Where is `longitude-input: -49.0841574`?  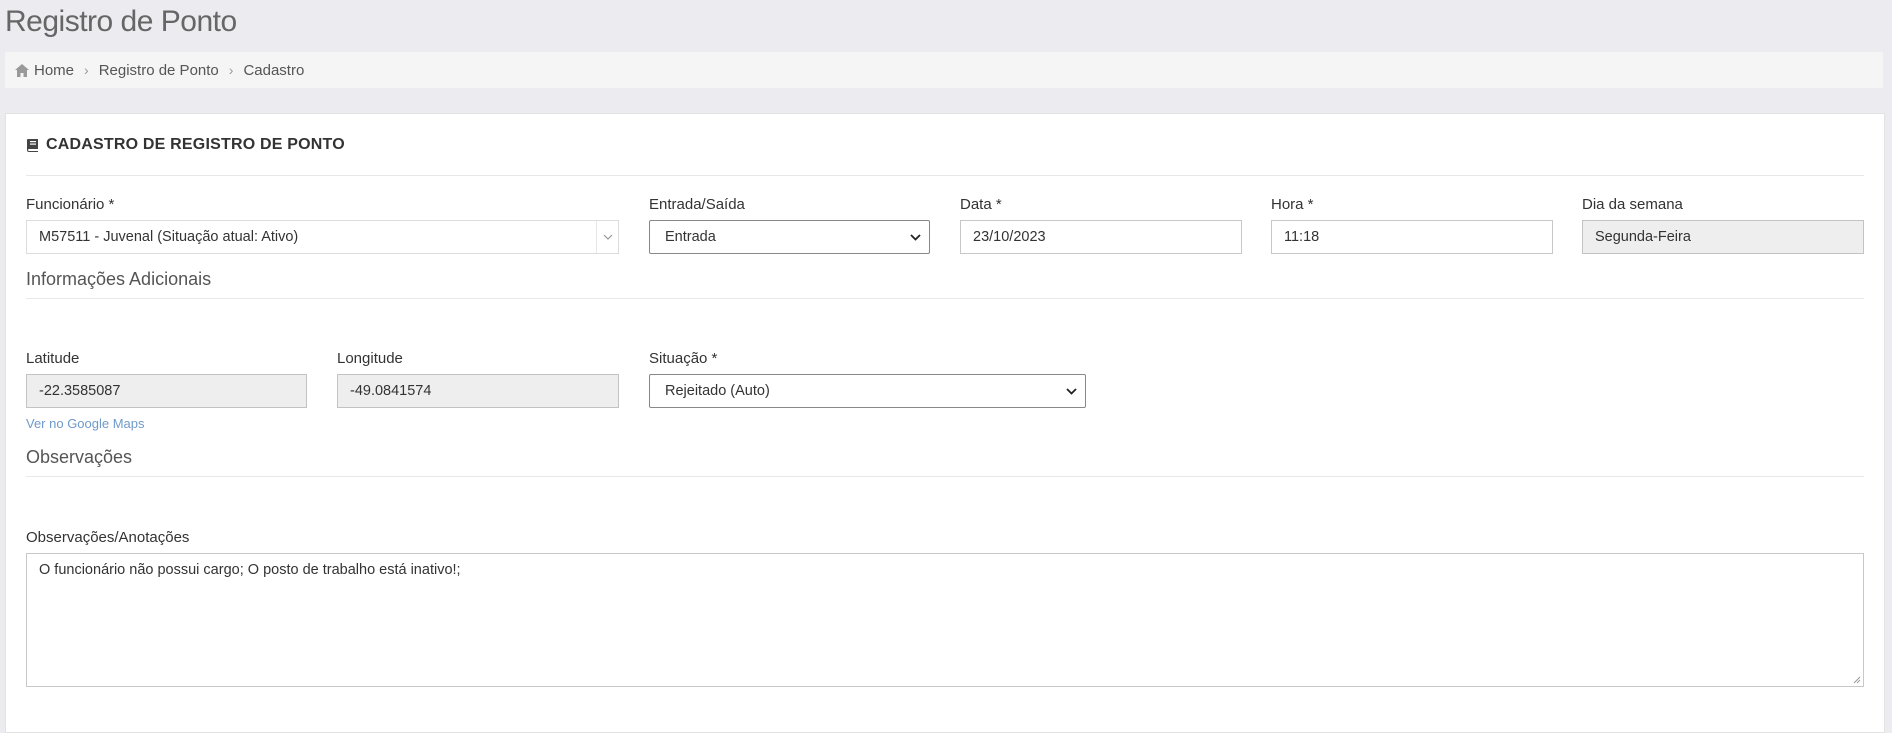
longitude-input: -49.0841574 is located at coordinates (478, 391).